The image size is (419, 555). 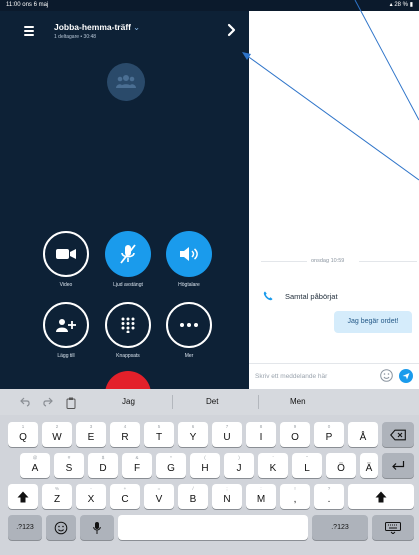 I want to click on hamburger-menu-icon, so click(x=29, y=31).